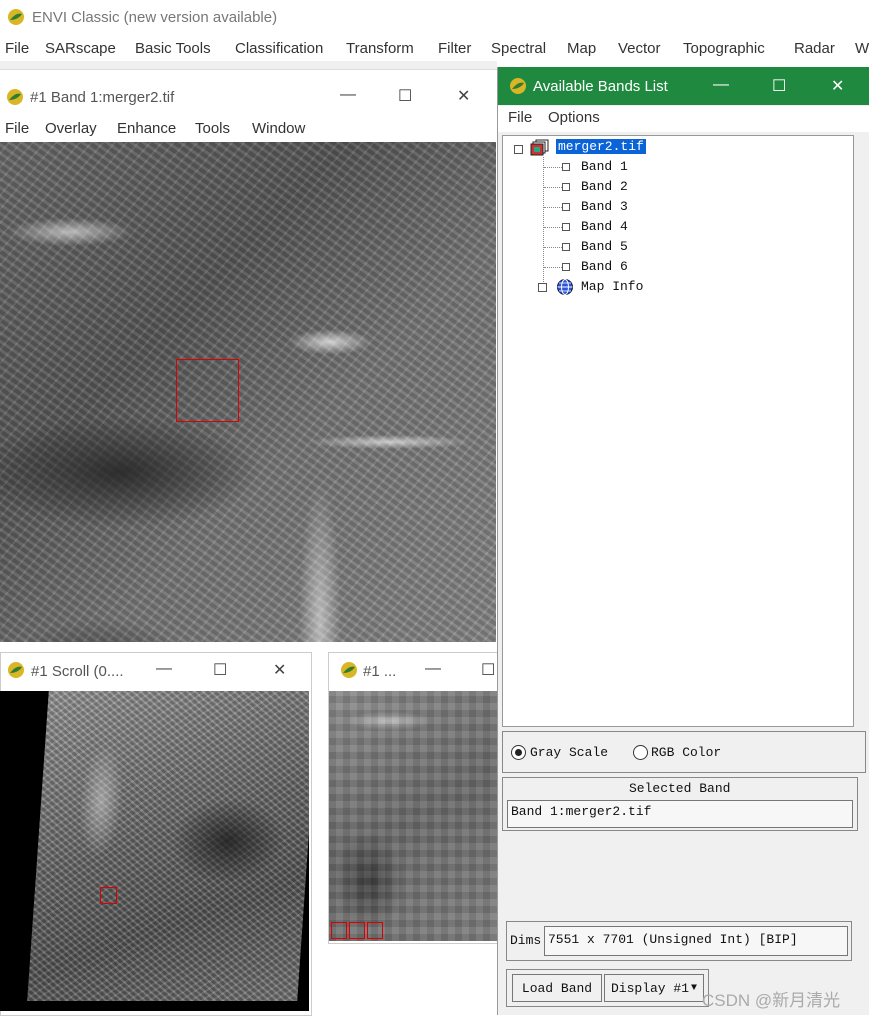 The width and height of the screenshot is (869, 1016). I want to click on zoom-control-minus, so click(339, 930).